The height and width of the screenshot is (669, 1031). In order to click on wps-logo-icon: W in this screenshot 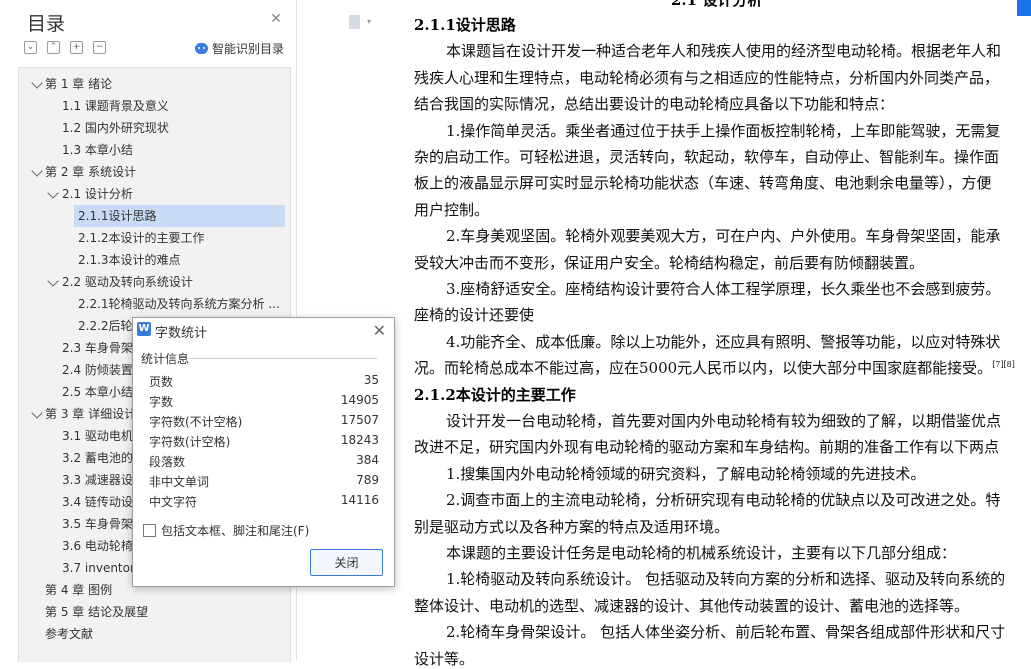, I will do `click(144, 329)`.